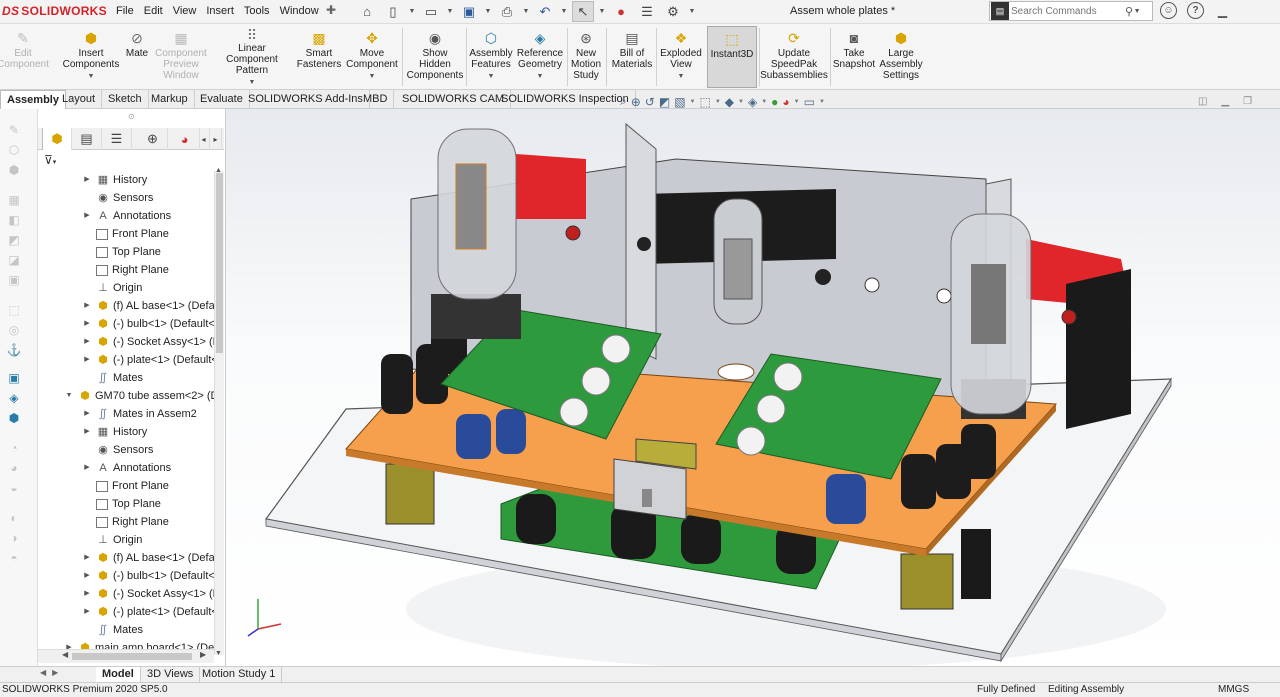  I want to click on tab-motion-study-1: Motion Study 1, so click(239, 675).